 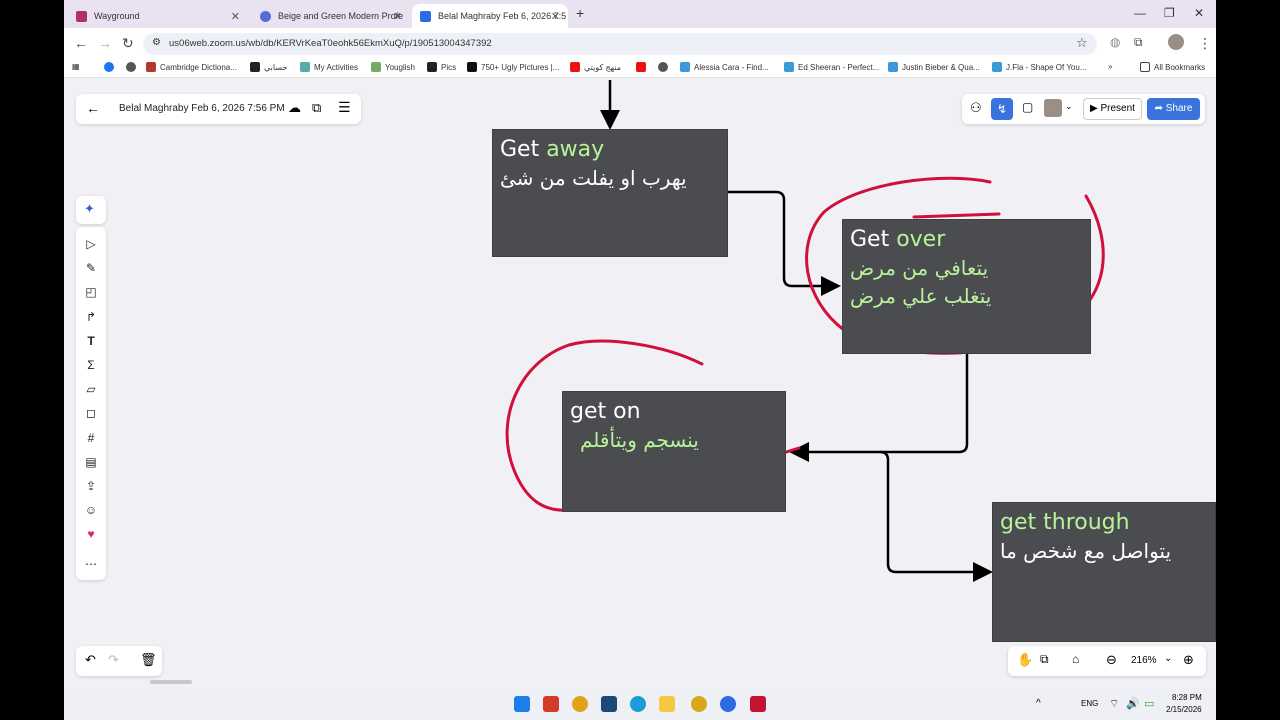 I want to click on text-tool-icon: T, so click(x=91, y=342).